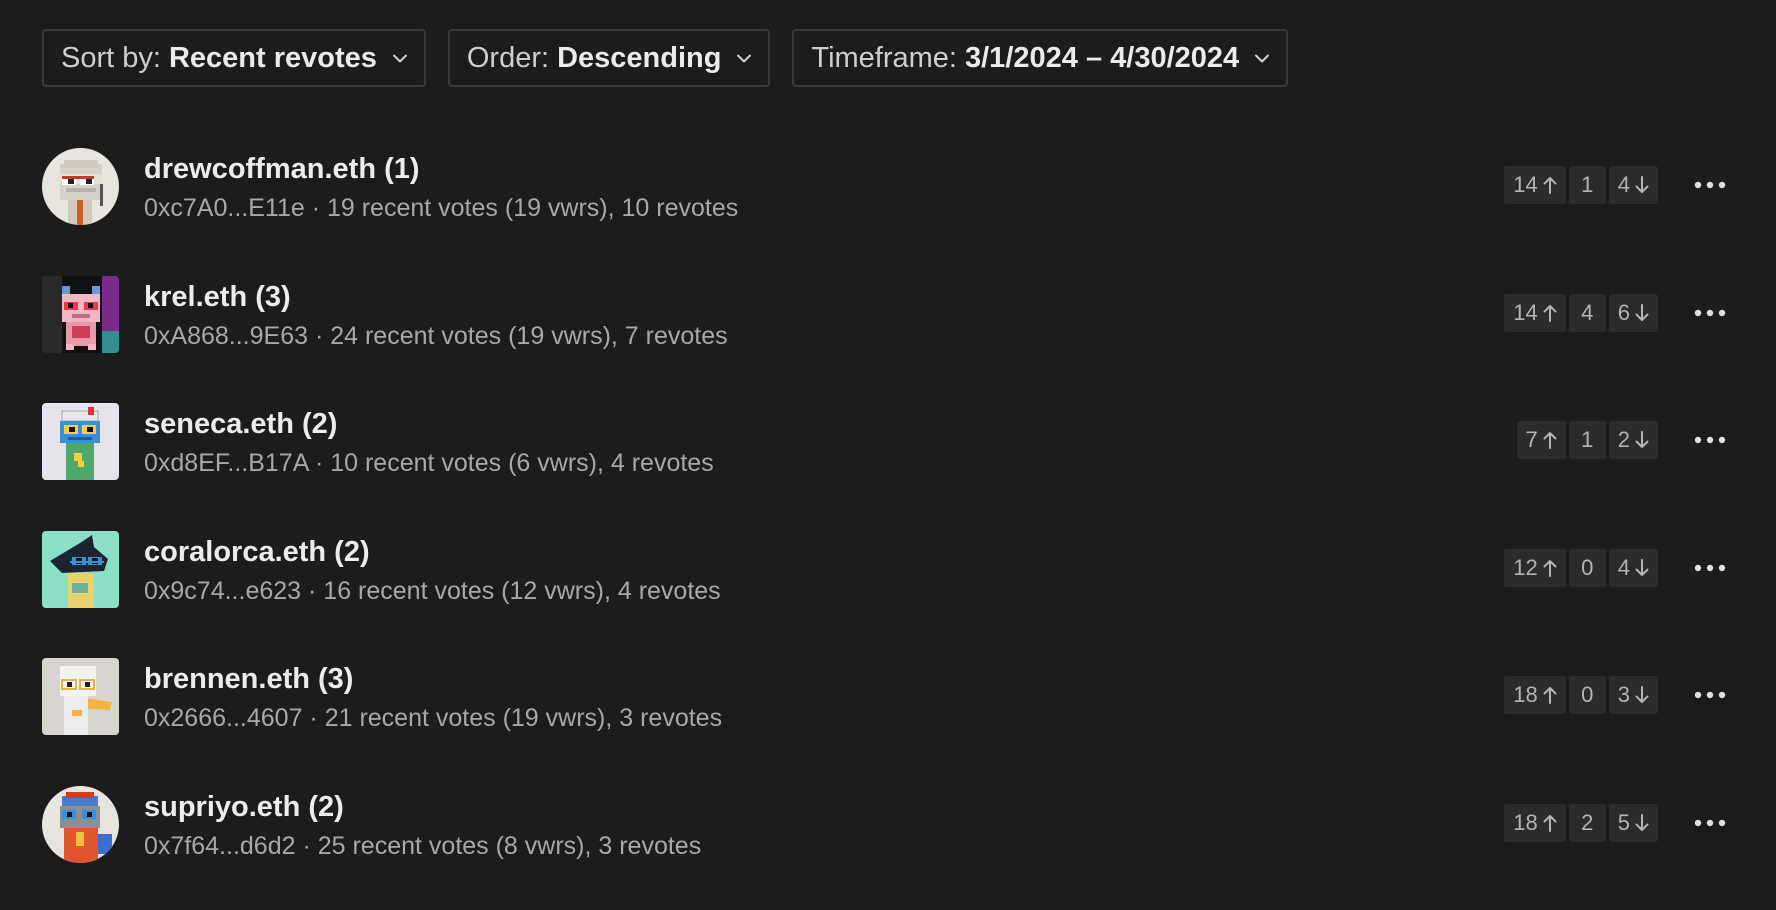  Describe the element at coordinates (1102, 58) in the screenshot. I see `timeframe-value: 3/1/2024 – 4/30/2024` at that location.